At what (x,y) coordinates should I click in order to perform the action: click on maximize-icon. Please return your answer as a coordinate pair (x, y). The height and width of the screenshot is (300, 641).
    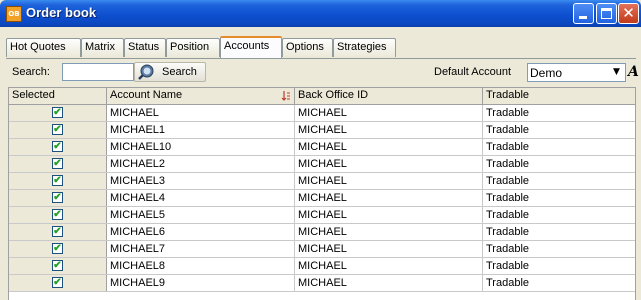
    Looking at the image, I should click on (606, 13).